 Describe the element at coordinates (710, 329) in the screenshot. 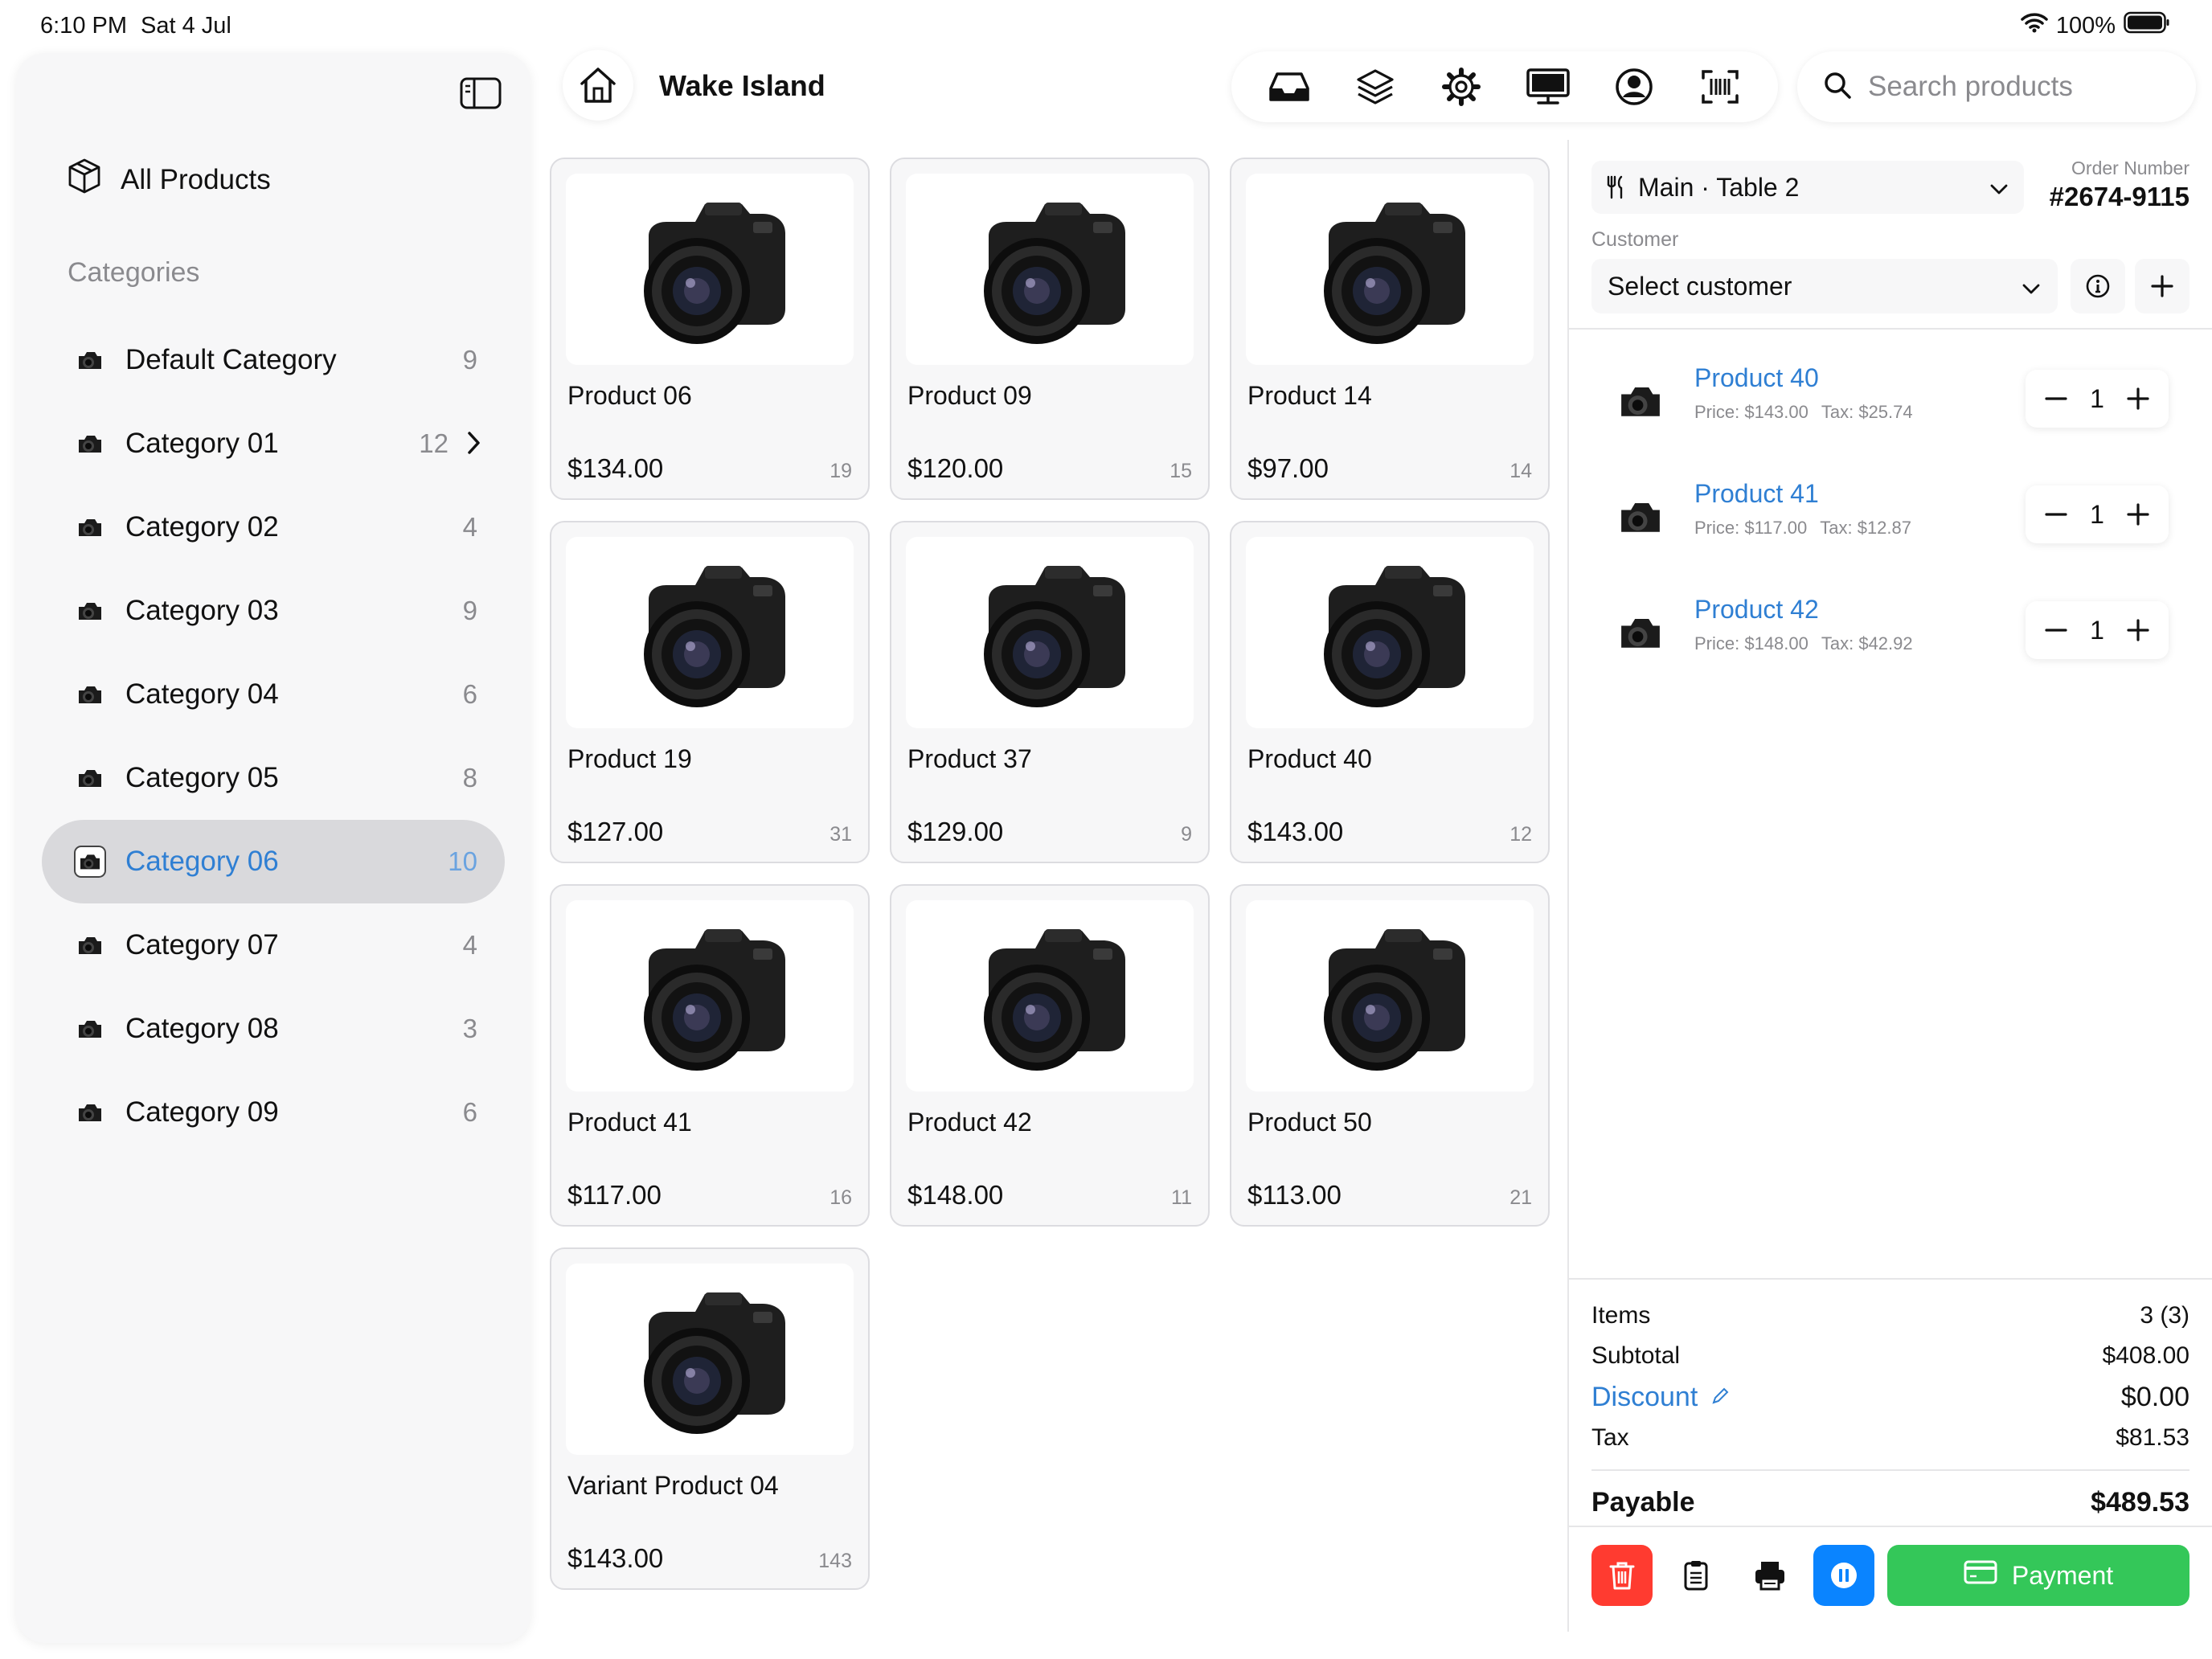

I see `product-card: Product 06 $134.00 19` at that location.